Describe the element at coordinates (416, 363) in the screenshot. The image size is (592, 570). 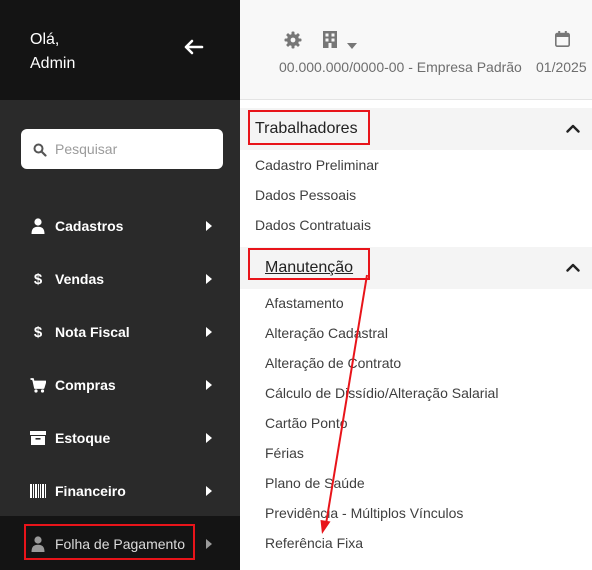
I see `submenu-item: Alteração de Contrato` at that location.